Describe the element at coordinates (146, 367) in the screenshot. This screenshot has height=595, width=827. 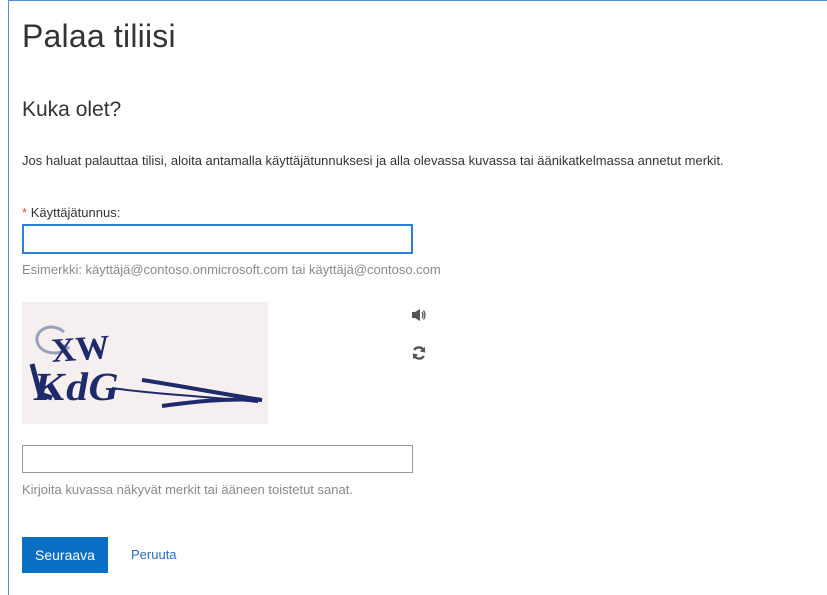
I see `captcha-graphic: XW KdG` at that location.